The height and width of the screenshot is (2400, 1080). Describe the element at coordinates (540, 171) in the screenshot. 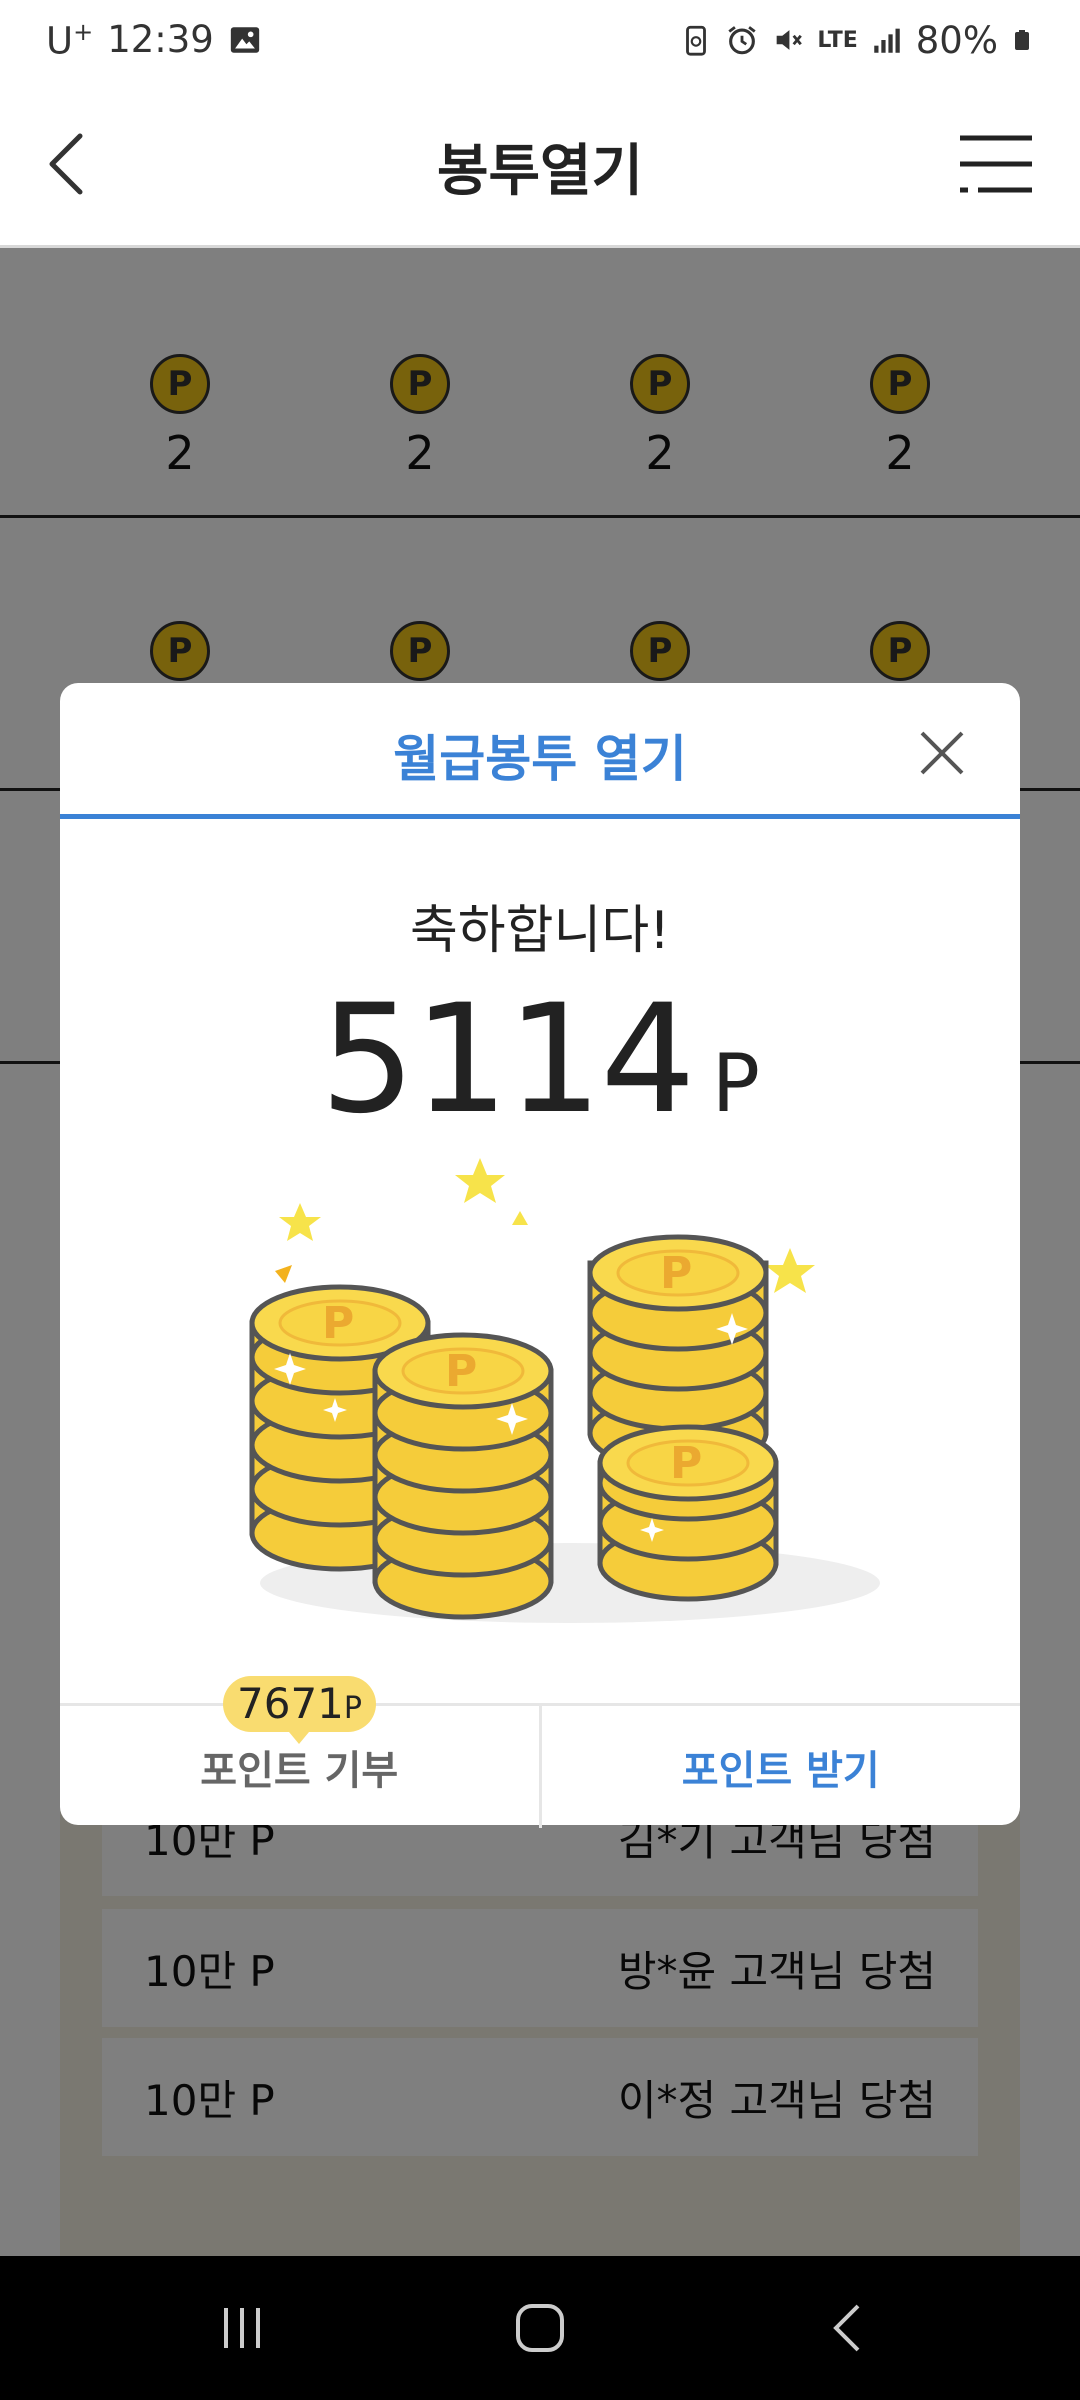

I see `page-title: 봉투열기` at that location.